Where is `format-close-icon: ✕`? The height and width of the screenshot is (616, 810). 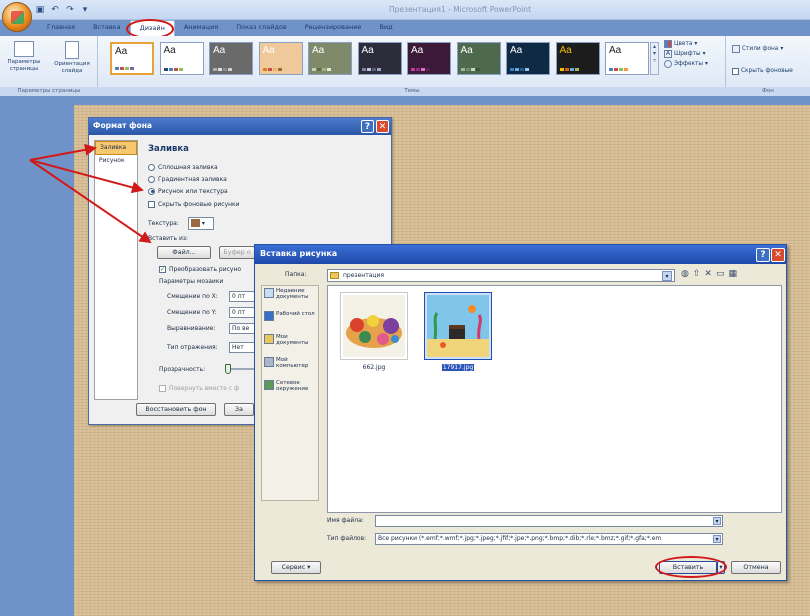 format-close-icon: ✕ is located at coordinates (382, 126).